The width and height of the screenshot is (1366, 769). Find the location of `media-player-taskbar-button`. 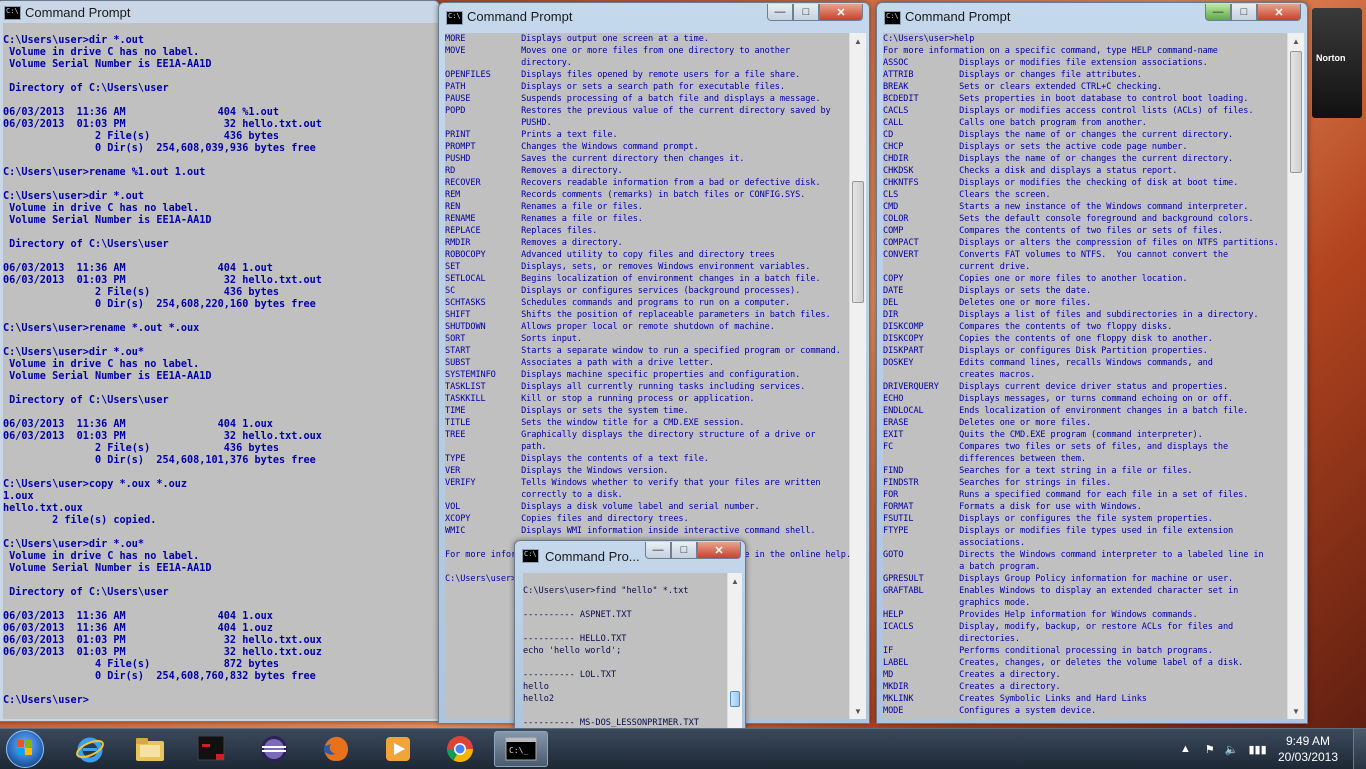

media-player-taskbar-button is located at coordinates (398, 749).